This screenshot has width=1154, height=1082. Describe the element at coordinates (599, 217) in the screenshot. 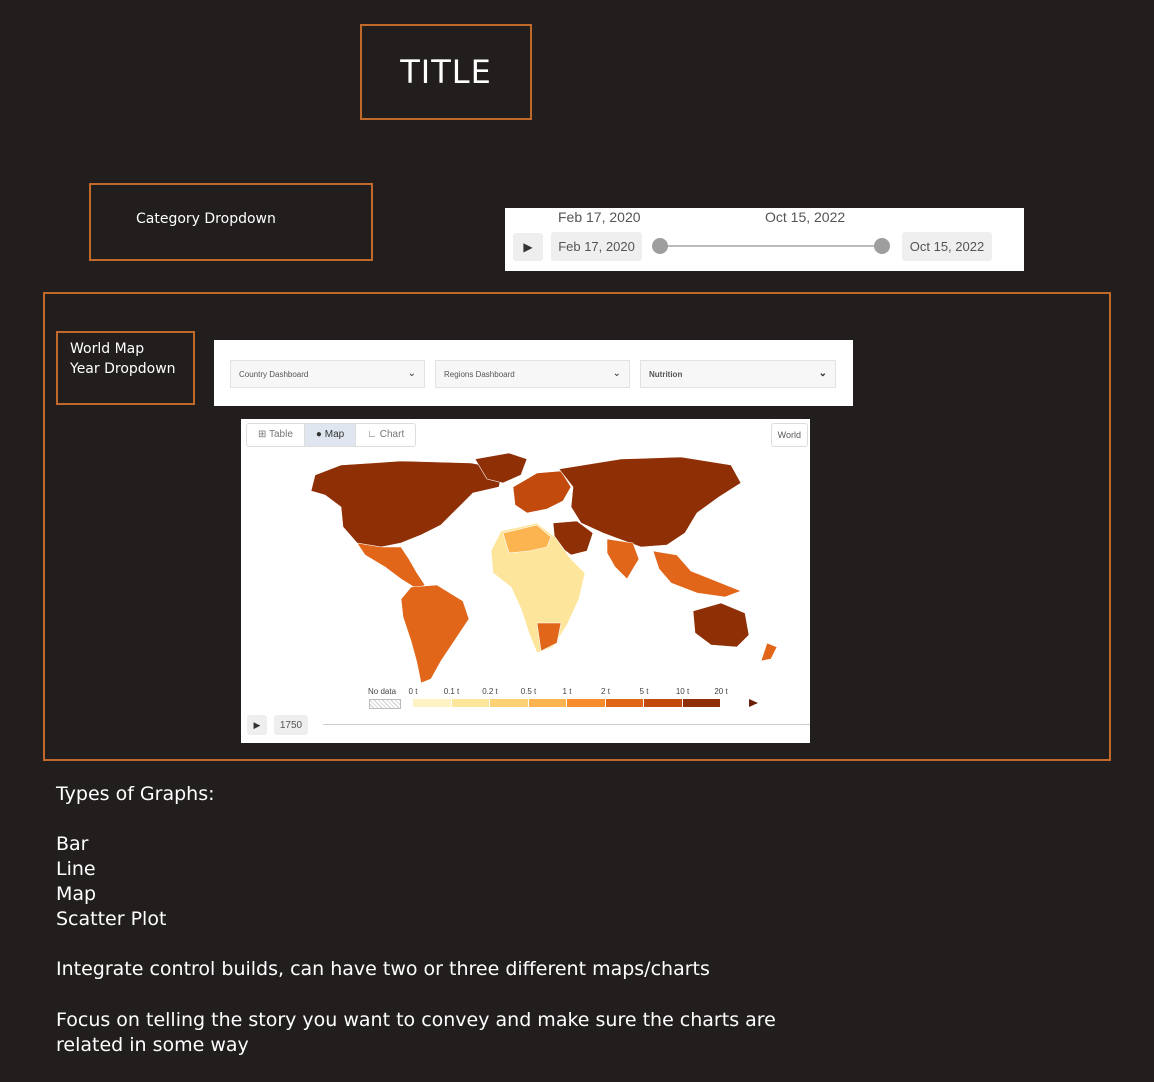

I see `date-start-label: Feb 17, 2020` at that location.